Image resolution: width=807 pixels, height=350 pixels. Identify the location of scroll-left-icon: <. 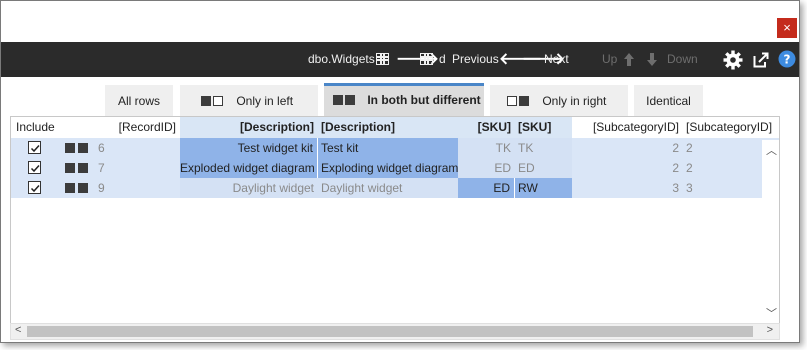
(18, 330).